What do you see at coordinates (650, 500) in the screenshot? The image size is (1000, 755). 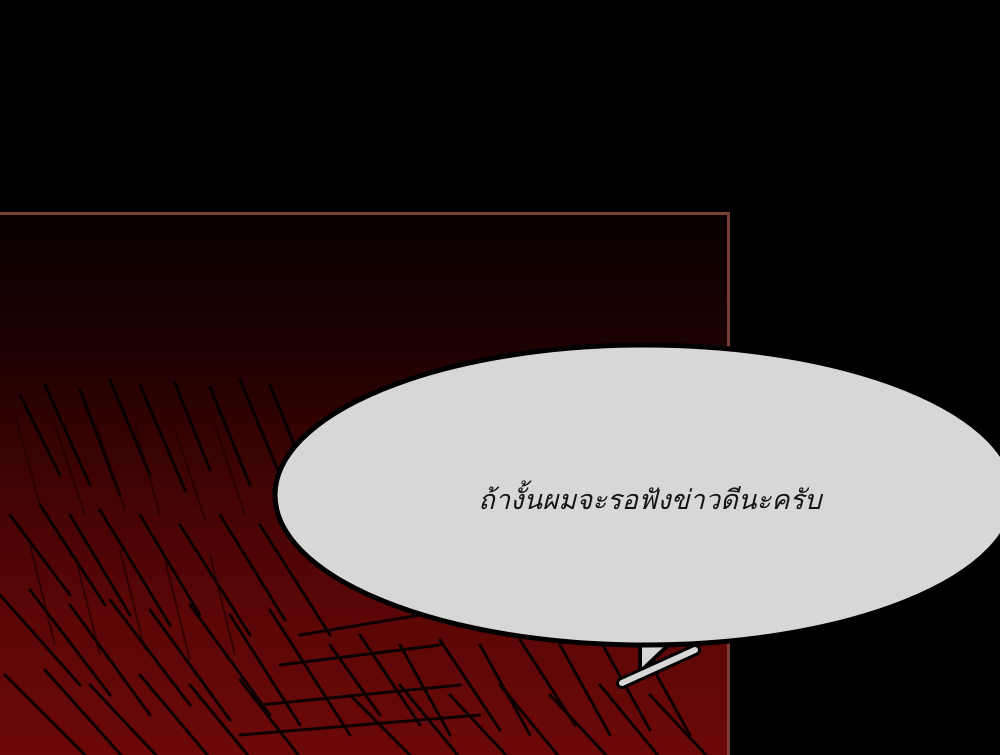 I see `speech-bubble-text: ถ้างั้นผมจะรอฟังข่าวดีนะครับ` at bounding box center [650, 500].